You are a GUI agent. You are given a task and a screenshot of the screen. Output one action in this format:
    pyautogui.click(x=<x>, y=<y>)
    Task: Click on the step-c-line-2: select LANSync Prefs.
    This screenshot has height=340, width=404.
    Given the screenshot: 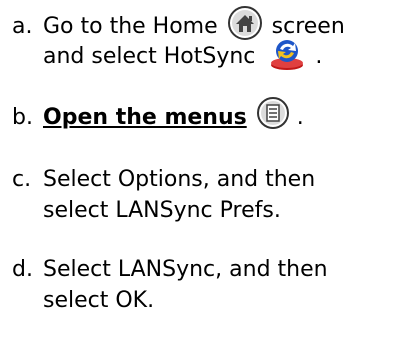 What is the action you would take?
    pyautogui.click(x=162, y=210)
    